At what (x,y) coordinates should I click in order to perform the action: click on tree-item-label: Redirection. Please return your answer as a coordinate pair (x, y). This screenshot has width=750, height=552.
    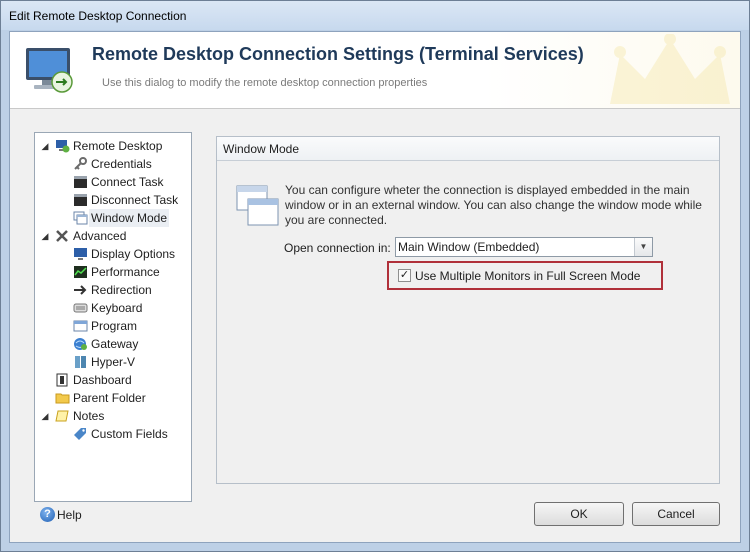
    Looking at the image, I should click on (121, 290).